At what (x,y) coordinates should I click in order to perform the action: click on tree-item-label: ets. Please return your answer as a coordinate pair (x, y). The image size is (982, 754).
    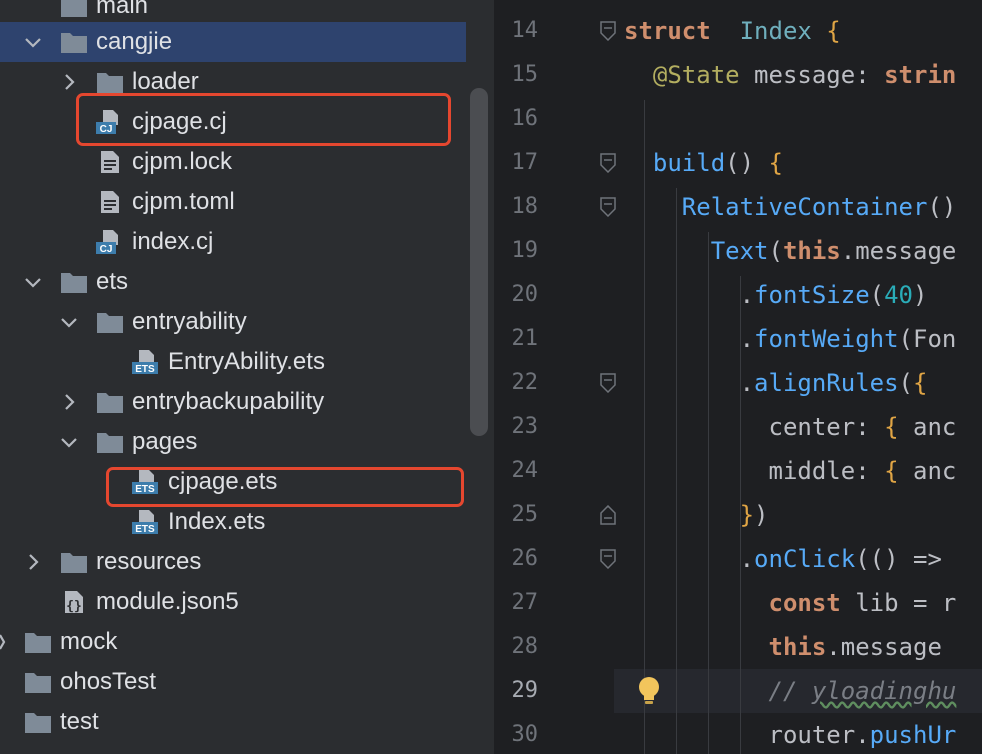
    Looking at the image, I should click on (112, 281).